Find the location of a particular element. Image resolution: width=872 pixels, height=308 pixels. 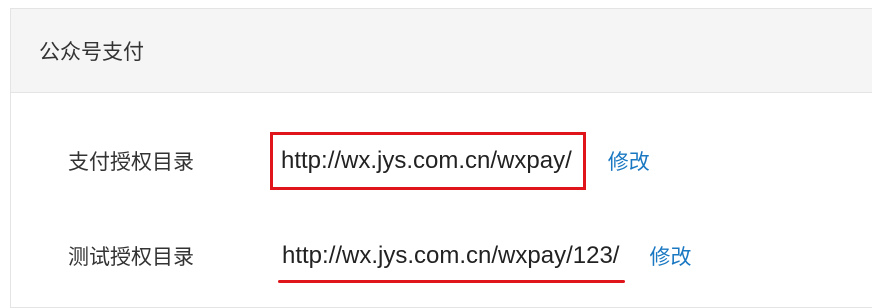

payment-auth-directory-row: 支付授权目录 http://wx.jys.com.cn/wxpay/ 修改 is located at coordinates (359, 161).